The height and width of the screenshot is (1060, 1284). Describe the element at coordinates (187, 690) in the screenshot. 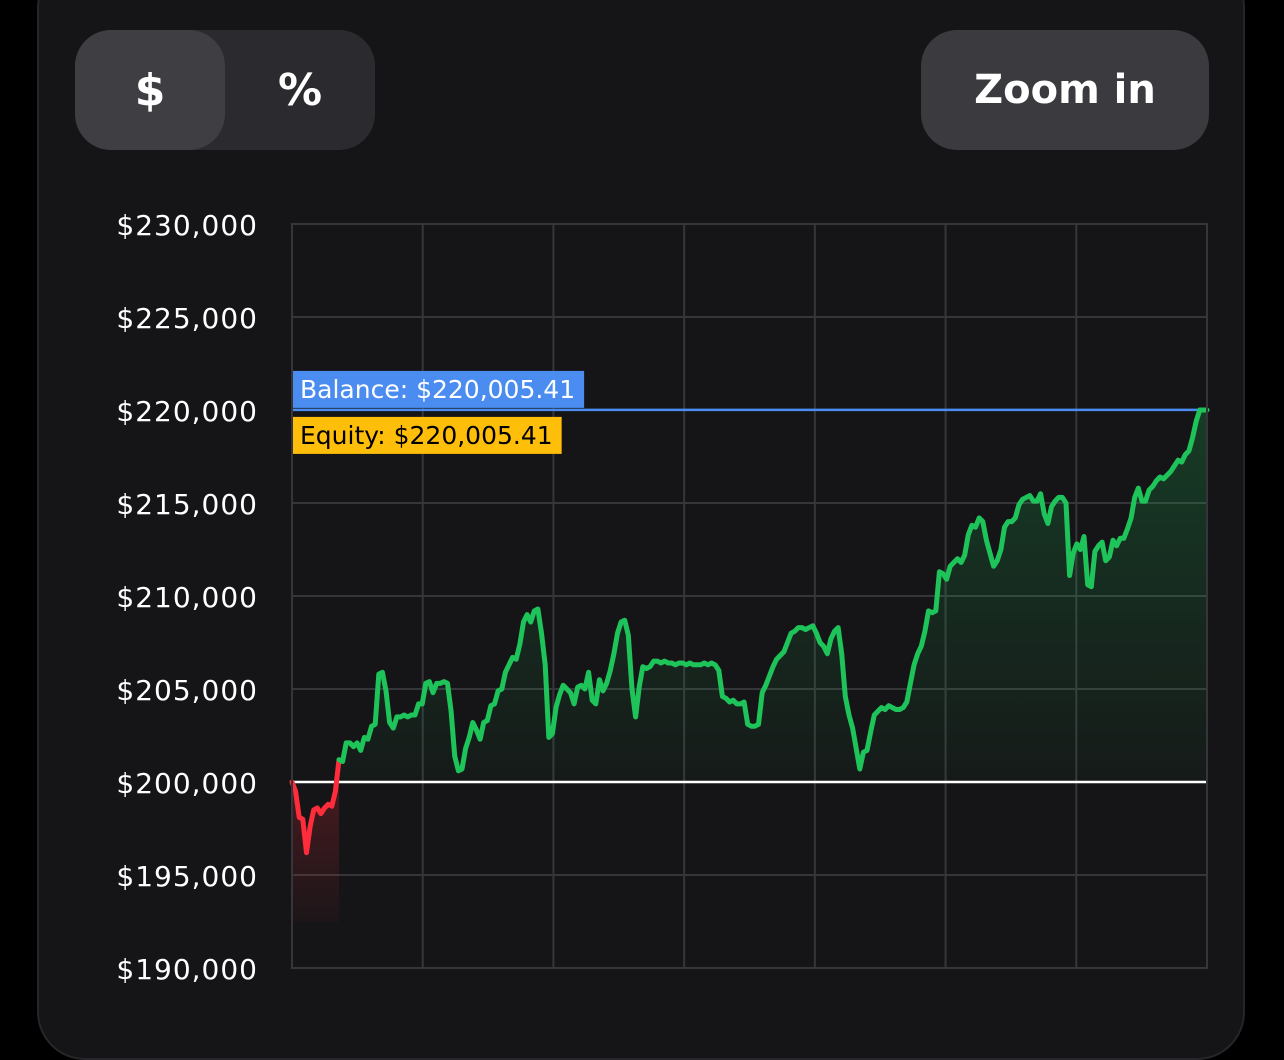

I see `y-tick-label: $205,000` at that location.